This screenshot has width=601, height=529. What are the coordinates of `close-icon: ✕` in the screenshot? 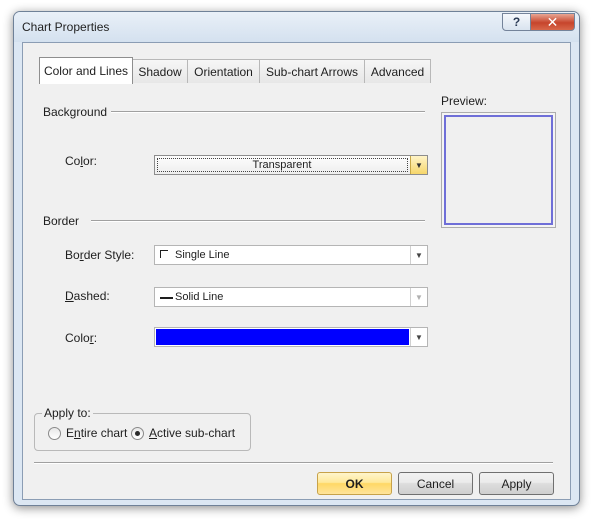 It's located at (552, 21).